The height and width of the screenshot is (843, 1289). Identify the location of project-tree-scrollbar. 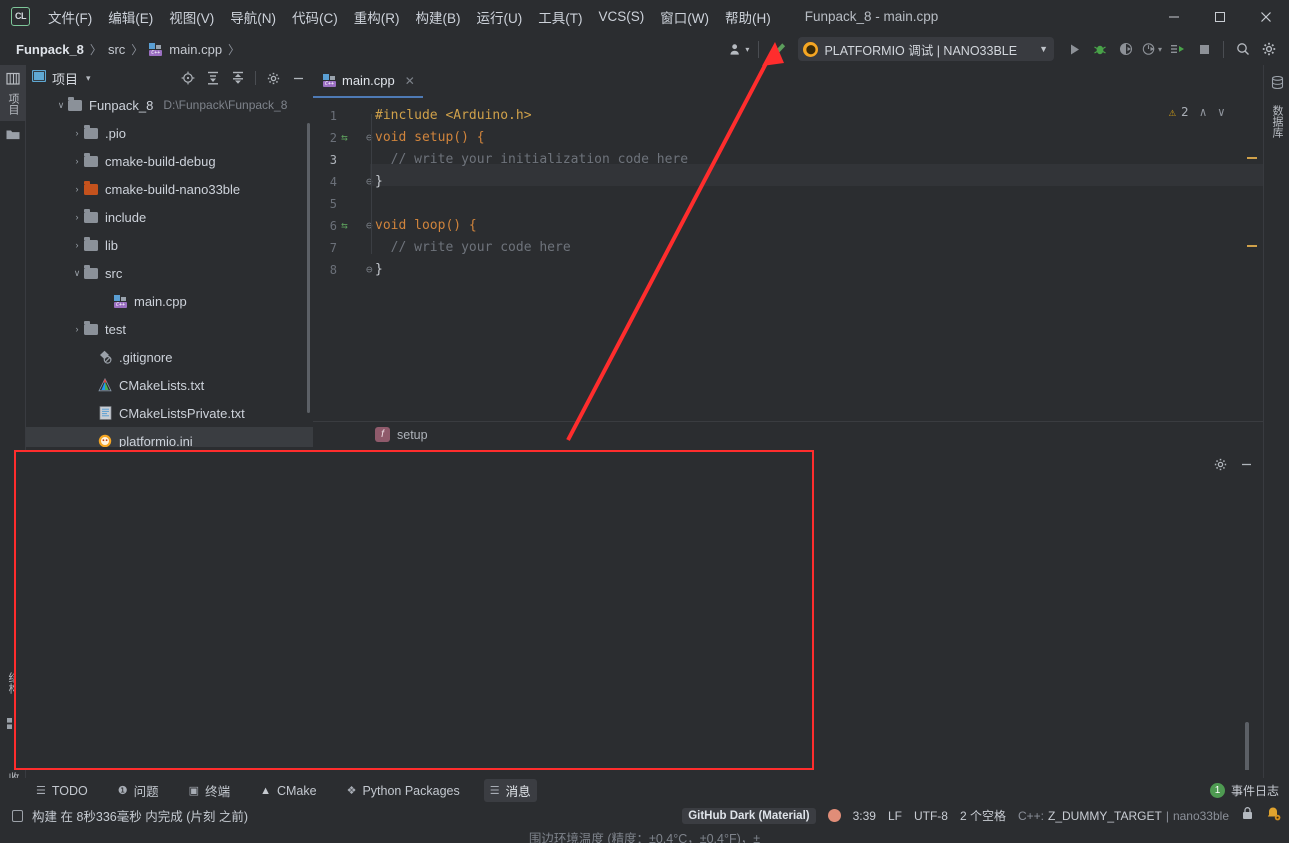
(308, 268).